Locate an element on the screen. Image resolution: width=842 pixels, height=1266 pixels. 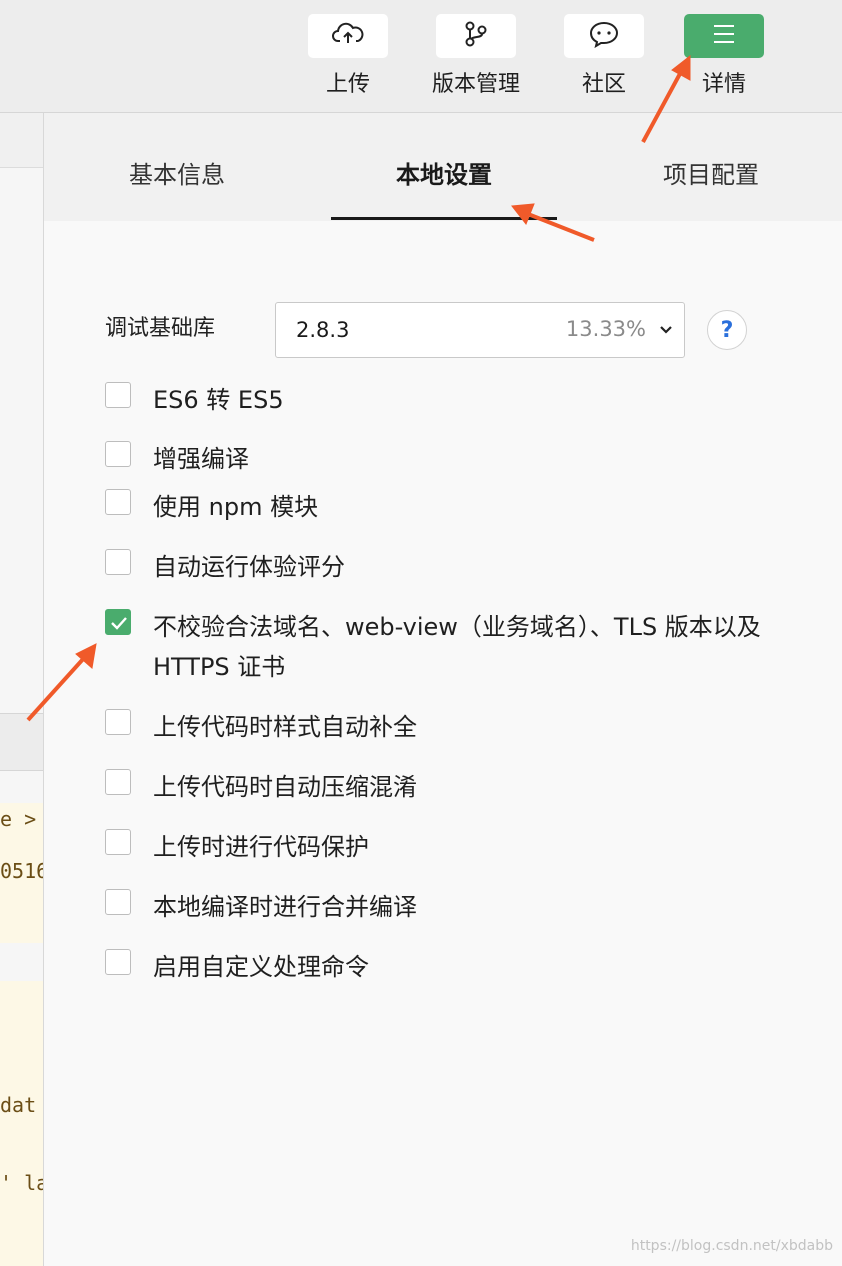
option-label: ES6 转 ES5 is located at coordinates (218, 400).